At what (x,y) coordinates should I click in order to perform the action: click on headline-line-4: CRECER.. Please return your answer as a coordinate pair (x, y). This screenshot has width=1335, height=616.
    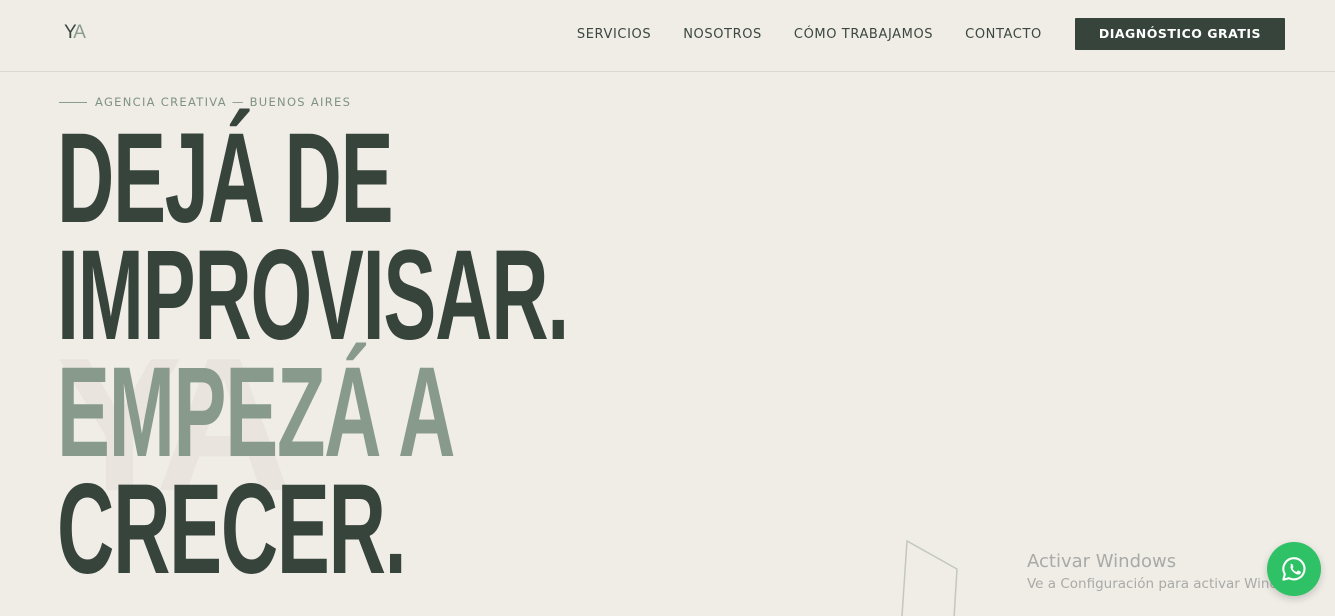
    Looking at the image, I should click on (232, 529).